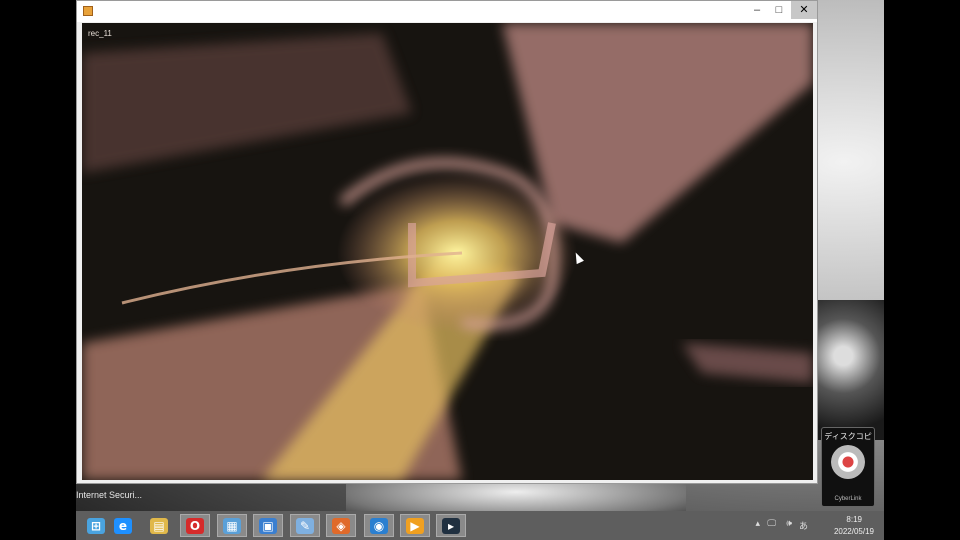  I want to click on minimize-button: –, so click(757, 10).